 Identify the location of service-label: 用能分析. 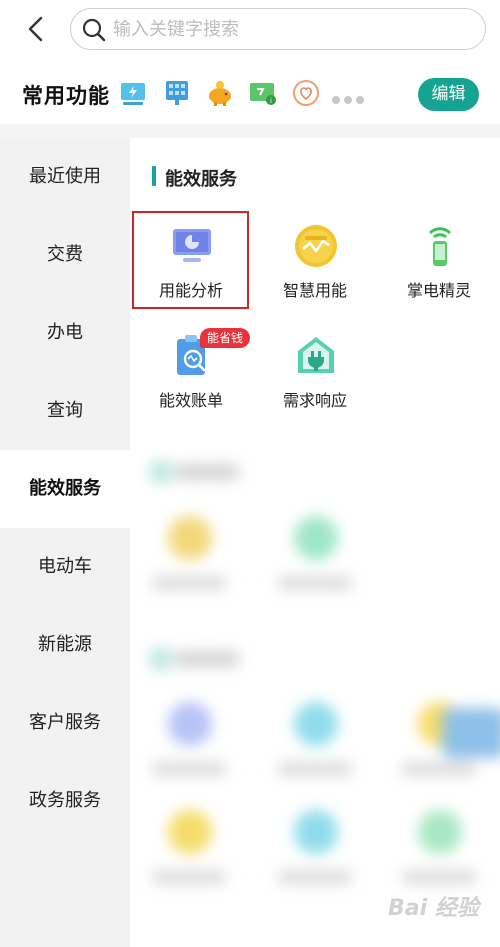
(190, 290).